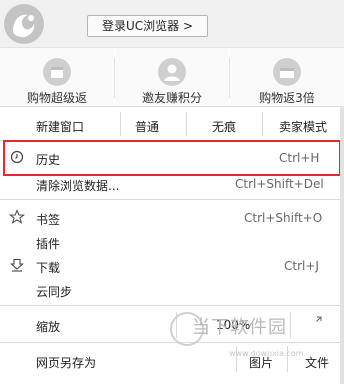 The image size is (344, 384). I want to click on clock-icon, so click(17, 157).